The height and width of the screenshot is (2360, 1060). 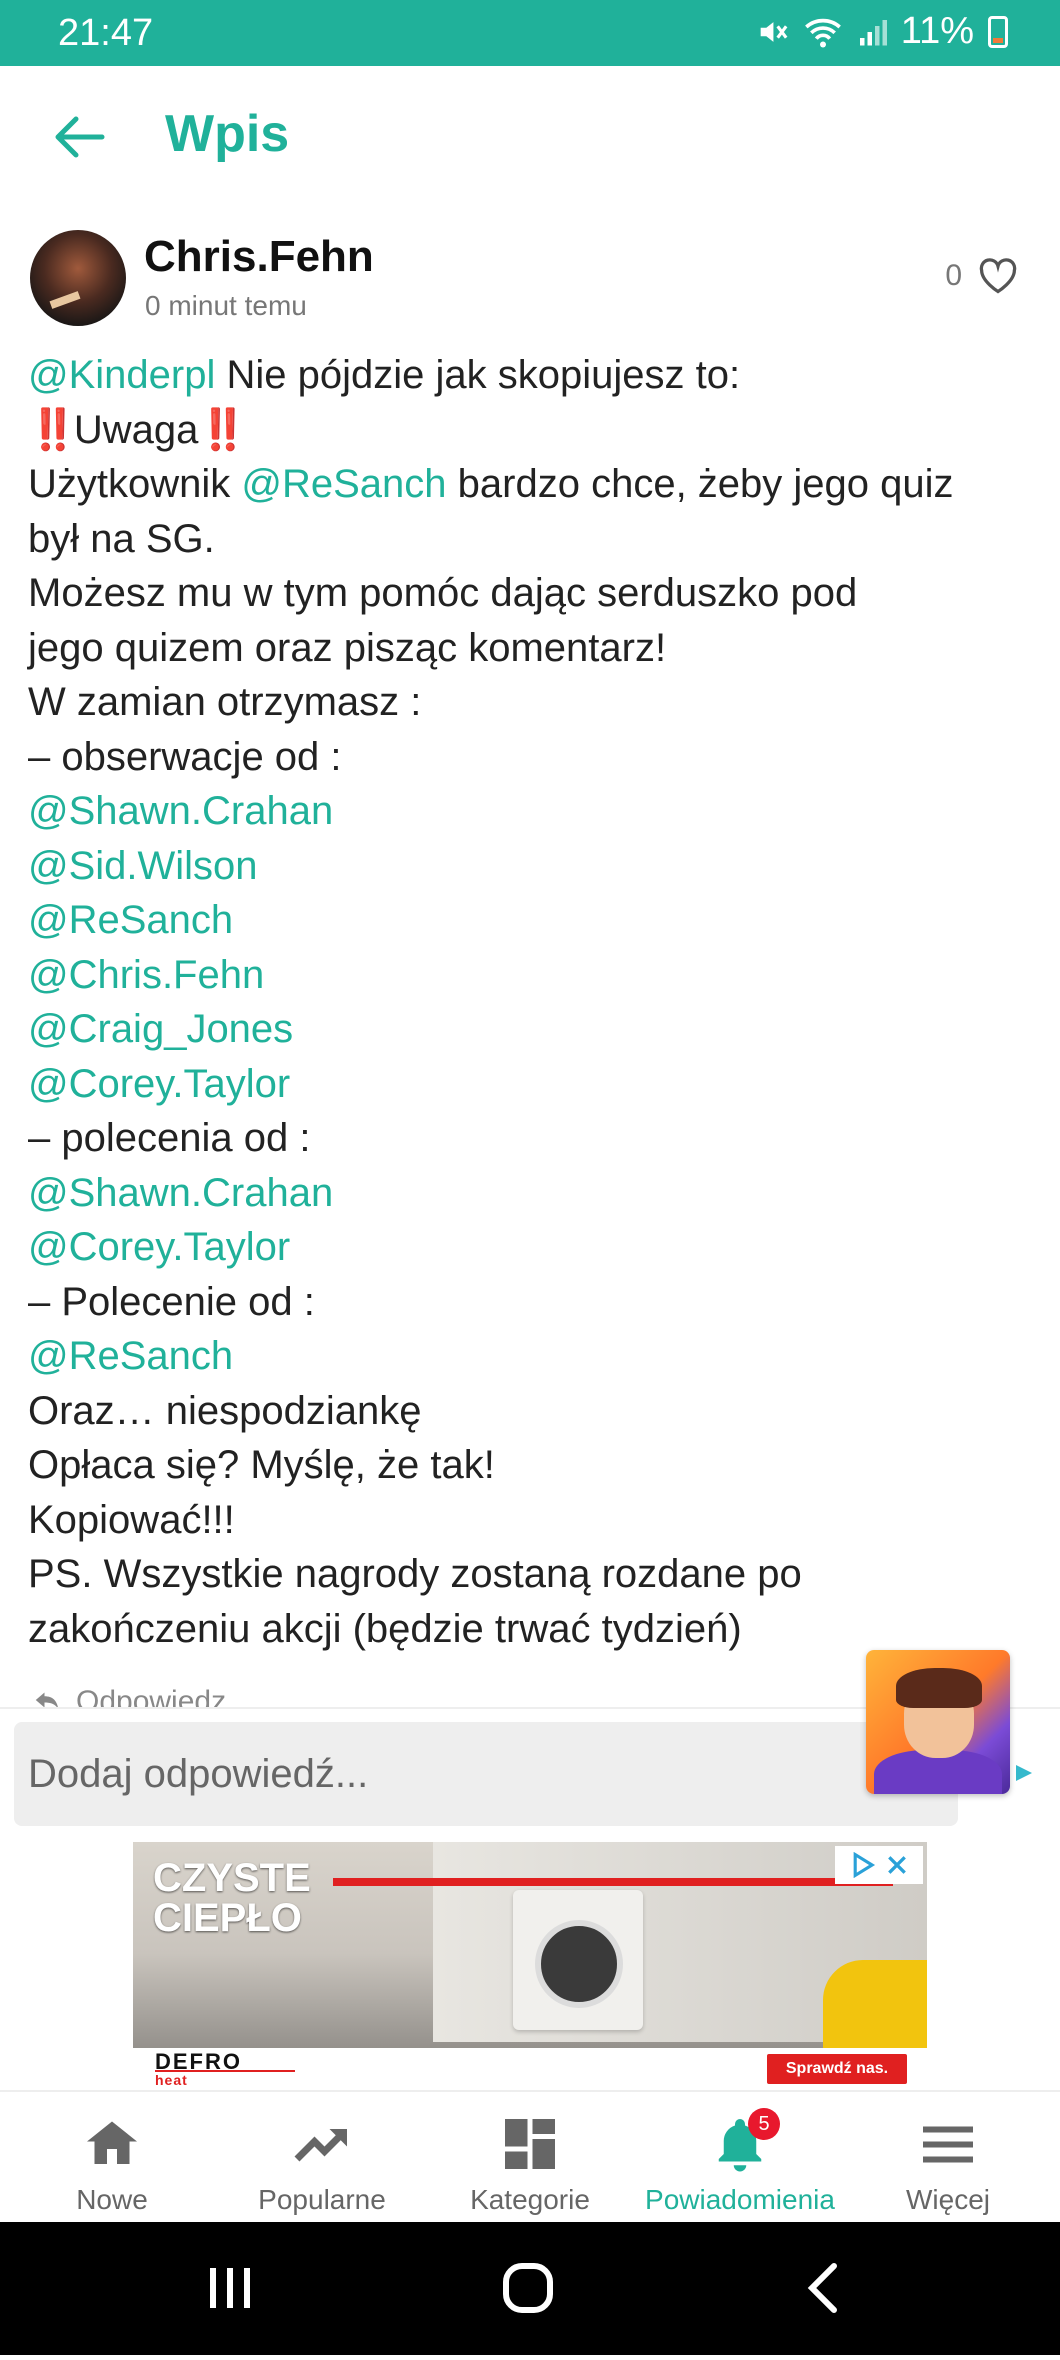 I want to click on post-line: Opłaca się? Myślę, że tak!, so click(x=533, y=1465).